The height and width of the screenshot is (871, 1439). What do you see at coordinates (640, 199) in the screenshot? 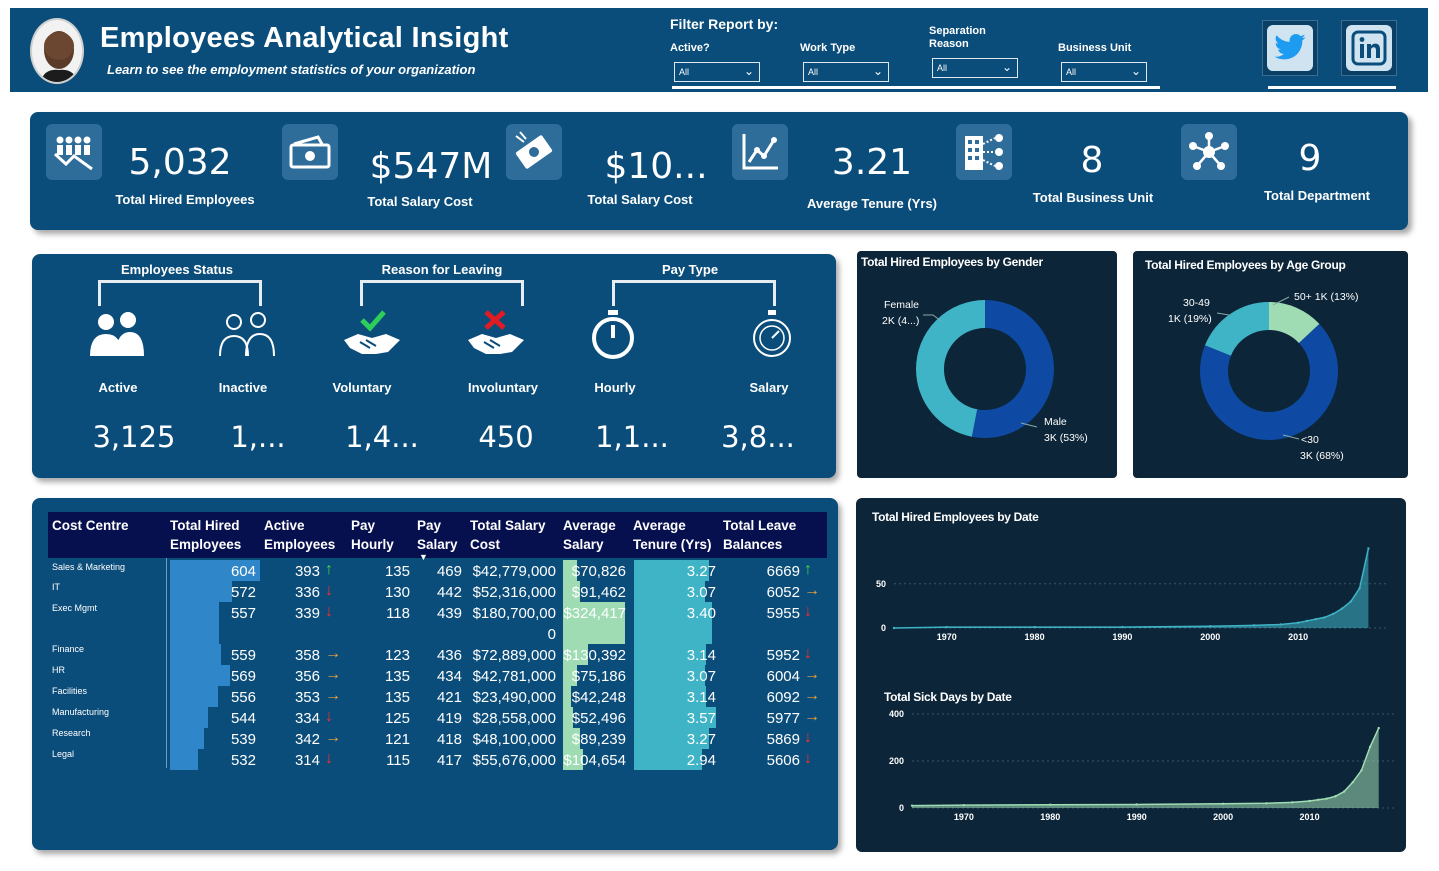
I see `kpi-salary-cost2-label: Total Salary Cost` at bounding box center [640, 199].